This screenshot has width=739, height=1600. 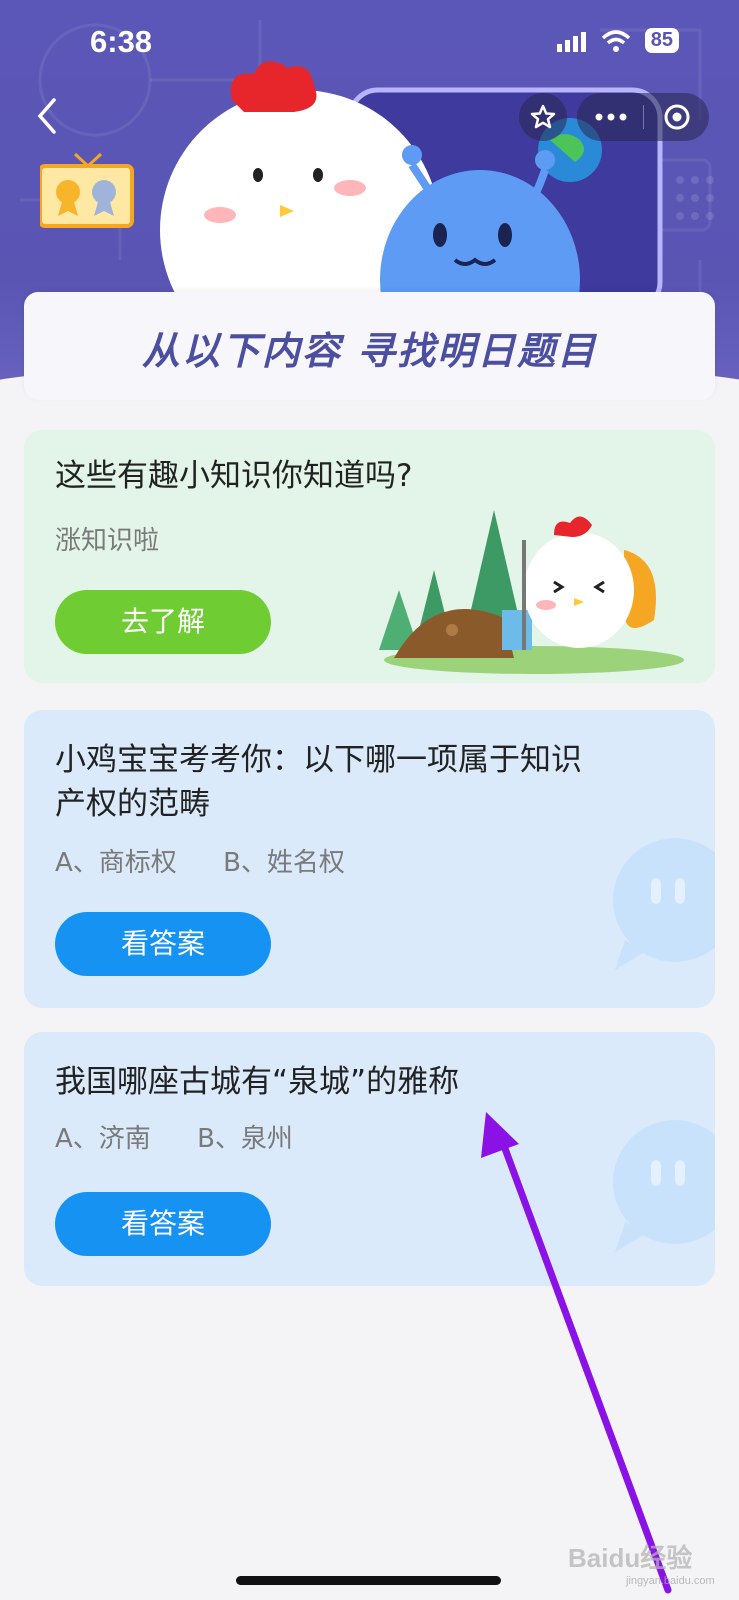 I want to click on question-line-1: 我国哪座古城有“泉城”的雅称, so click(x=257, y=1082).